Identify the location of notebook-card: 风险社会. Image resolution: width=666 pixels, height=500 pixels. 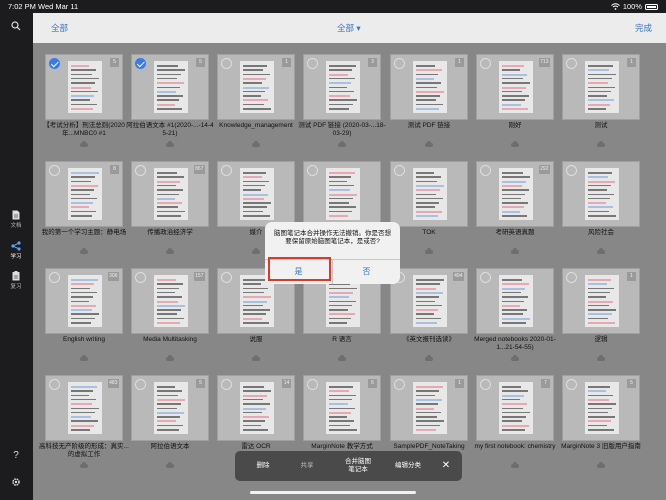
(601, 211).